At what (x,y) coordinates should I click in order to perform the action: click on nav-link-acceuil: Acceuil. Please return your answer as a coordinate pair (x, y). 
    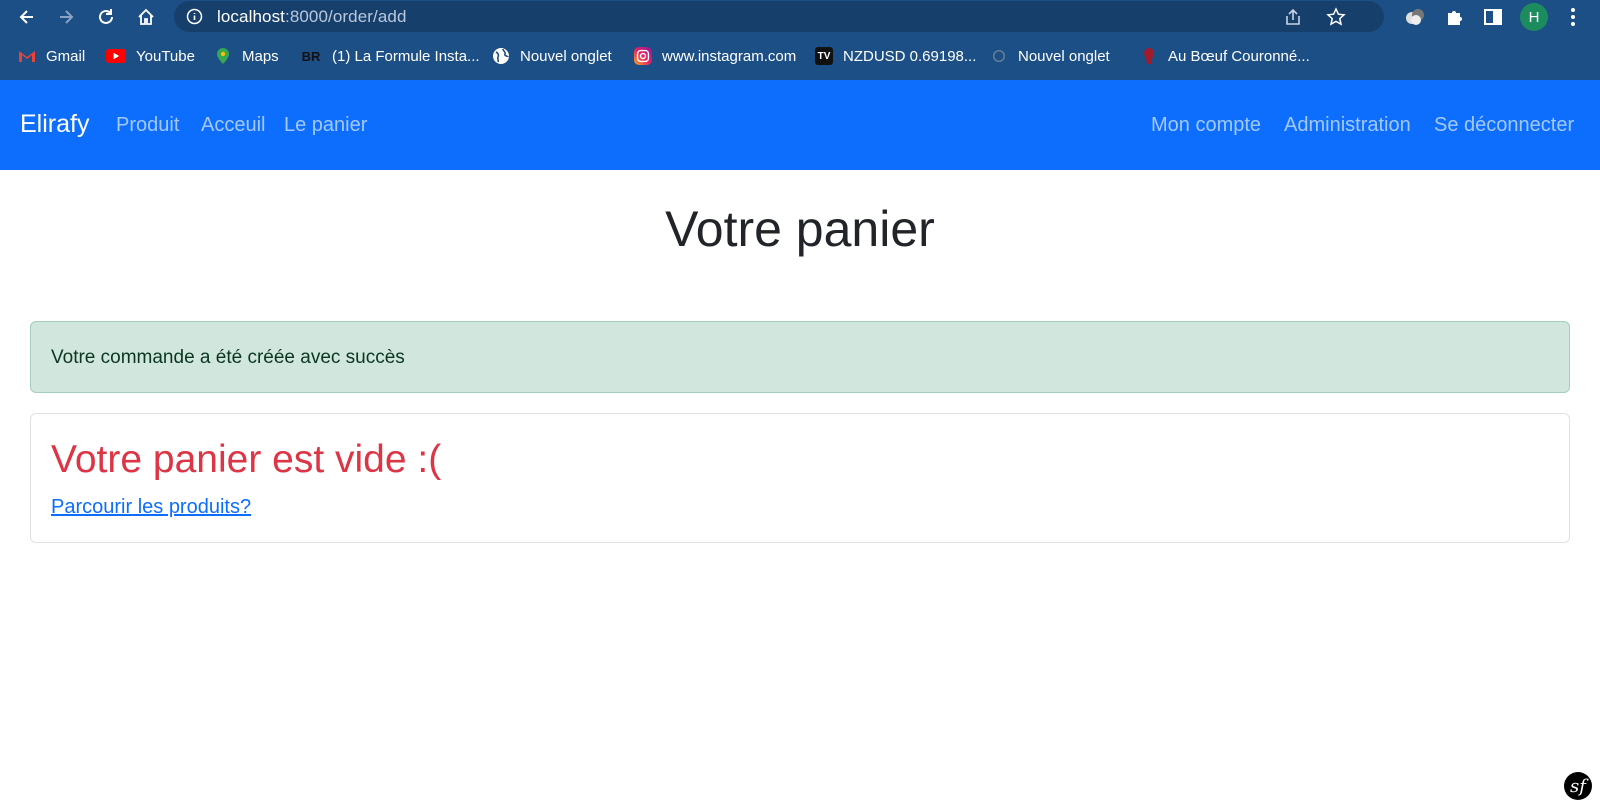
    Looking at the image, I should click on (233, 125).